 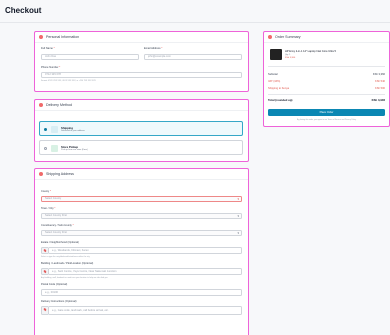 I want to click on personal-info-title: Personal Information, so click(x=63, y=37).